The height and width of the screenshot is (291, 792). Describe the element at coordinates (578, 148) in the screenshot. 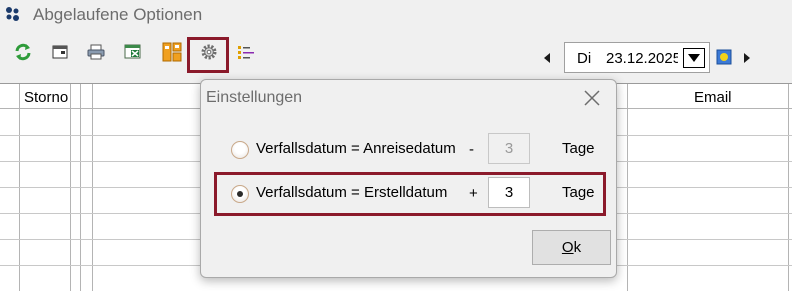

I see `unit-label-tage: Tage` at that location.